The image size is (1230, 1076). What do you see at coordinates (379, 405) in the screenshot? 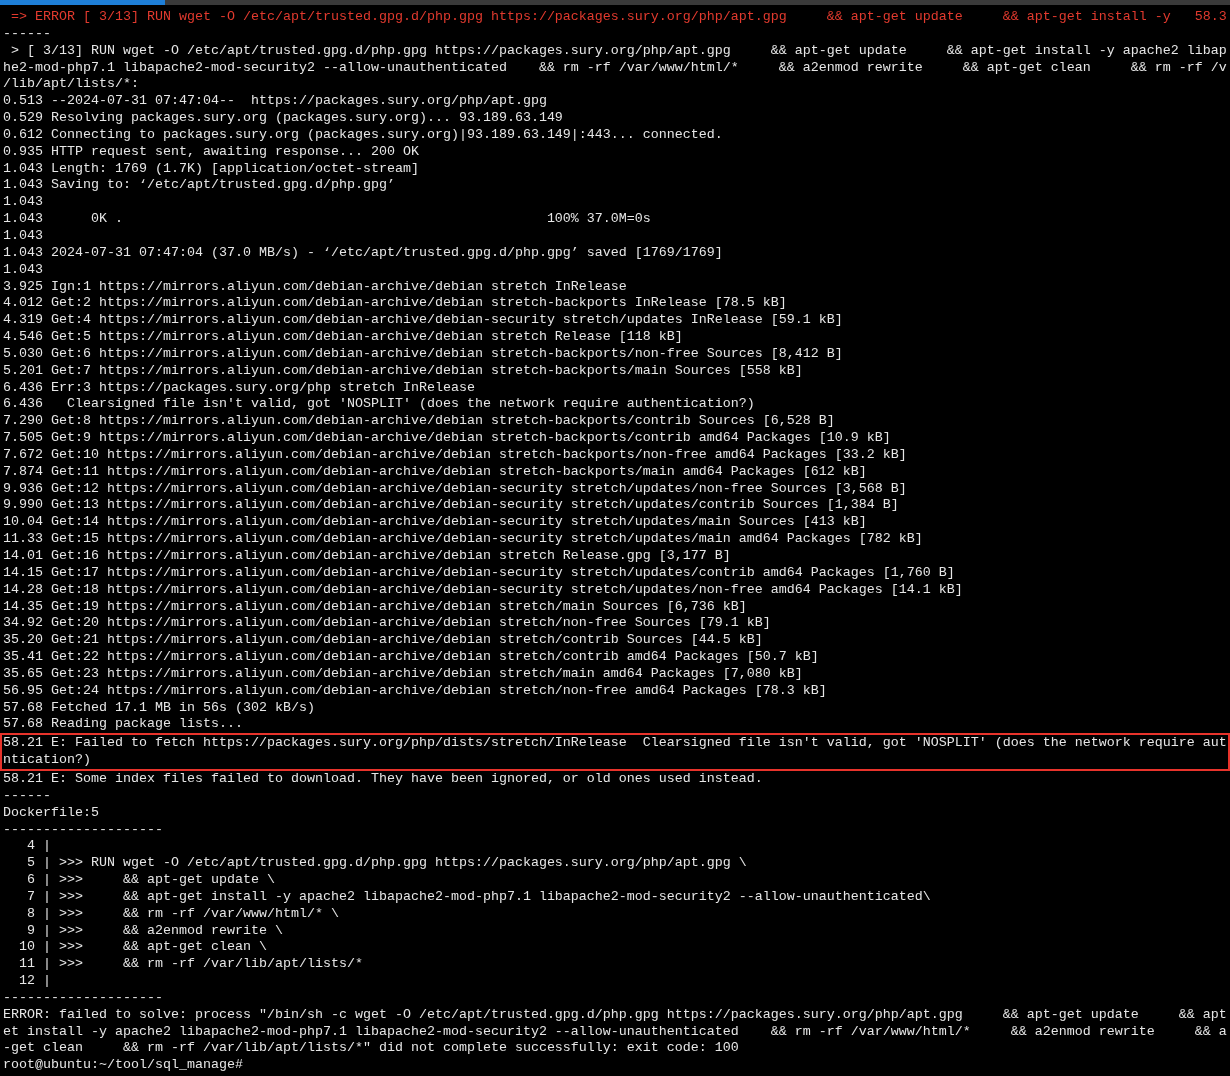
I see `terminal-line: 6.436 Clearsigned file isn't valid, got 'NOSPLIT' (does the network require authentication?)` at bounding box center [379, 405].